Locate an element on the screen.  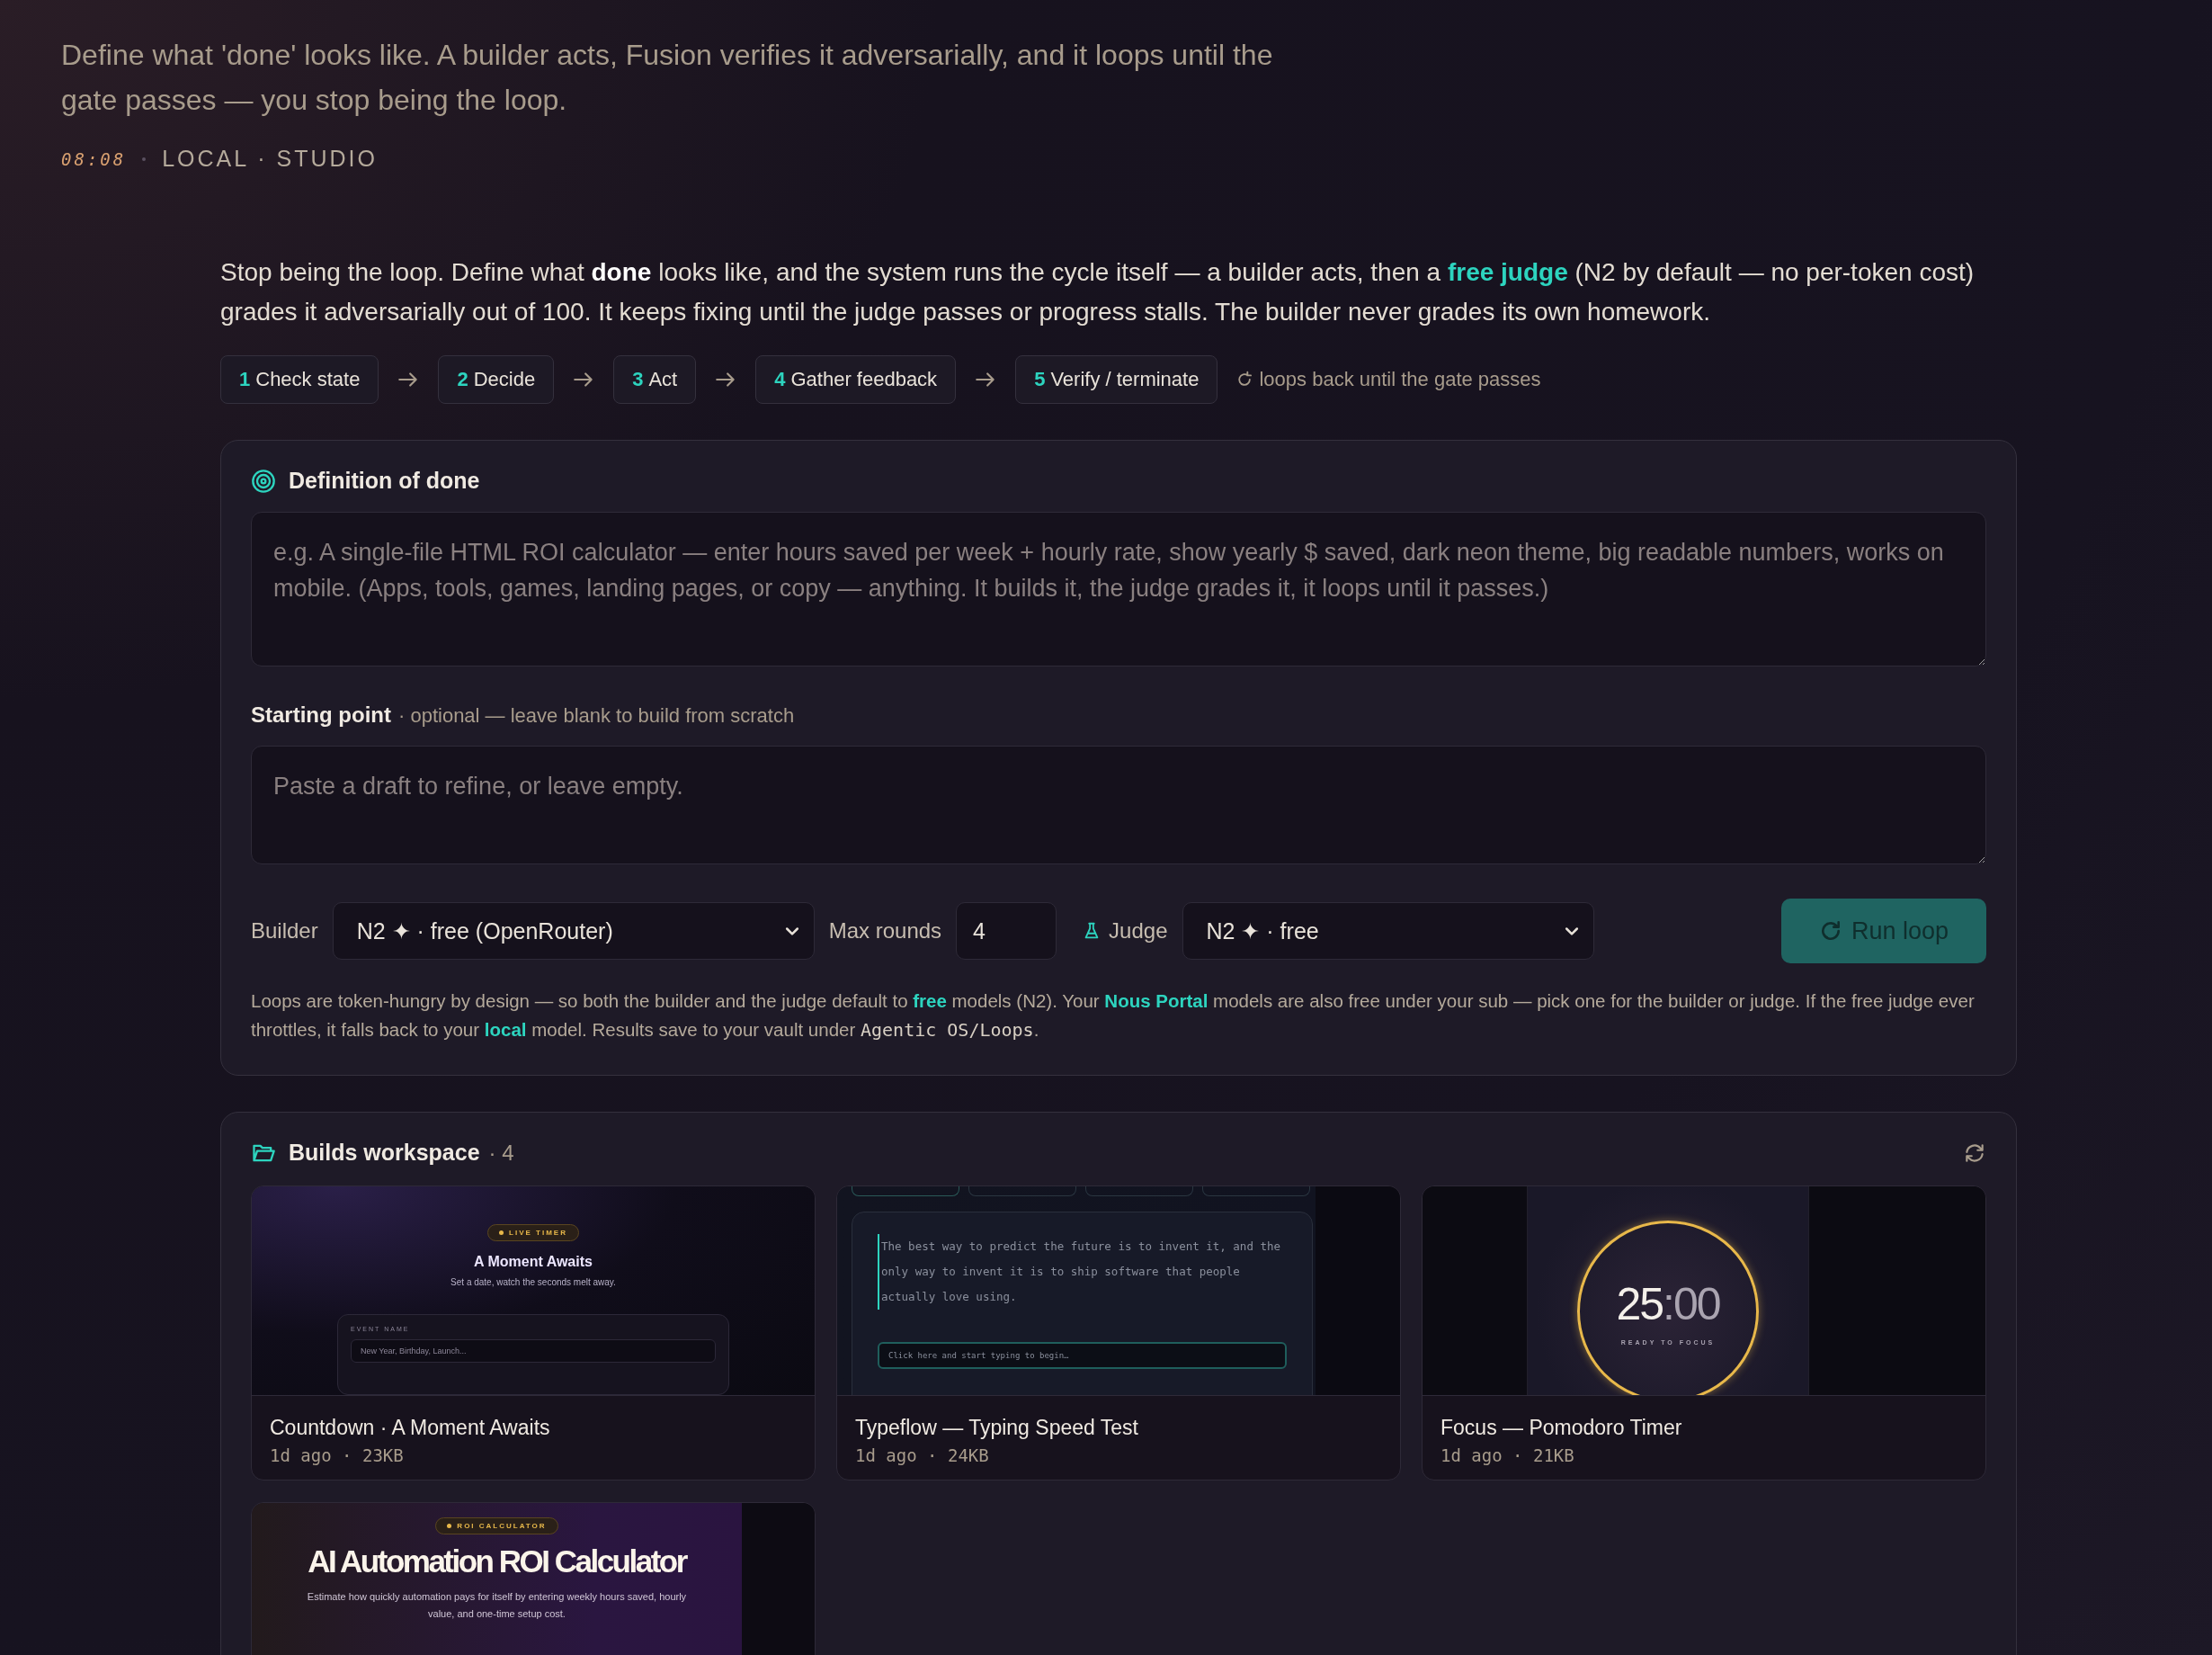
location-label: LOCAL · STUDIO is located at coordinates (270, 159).